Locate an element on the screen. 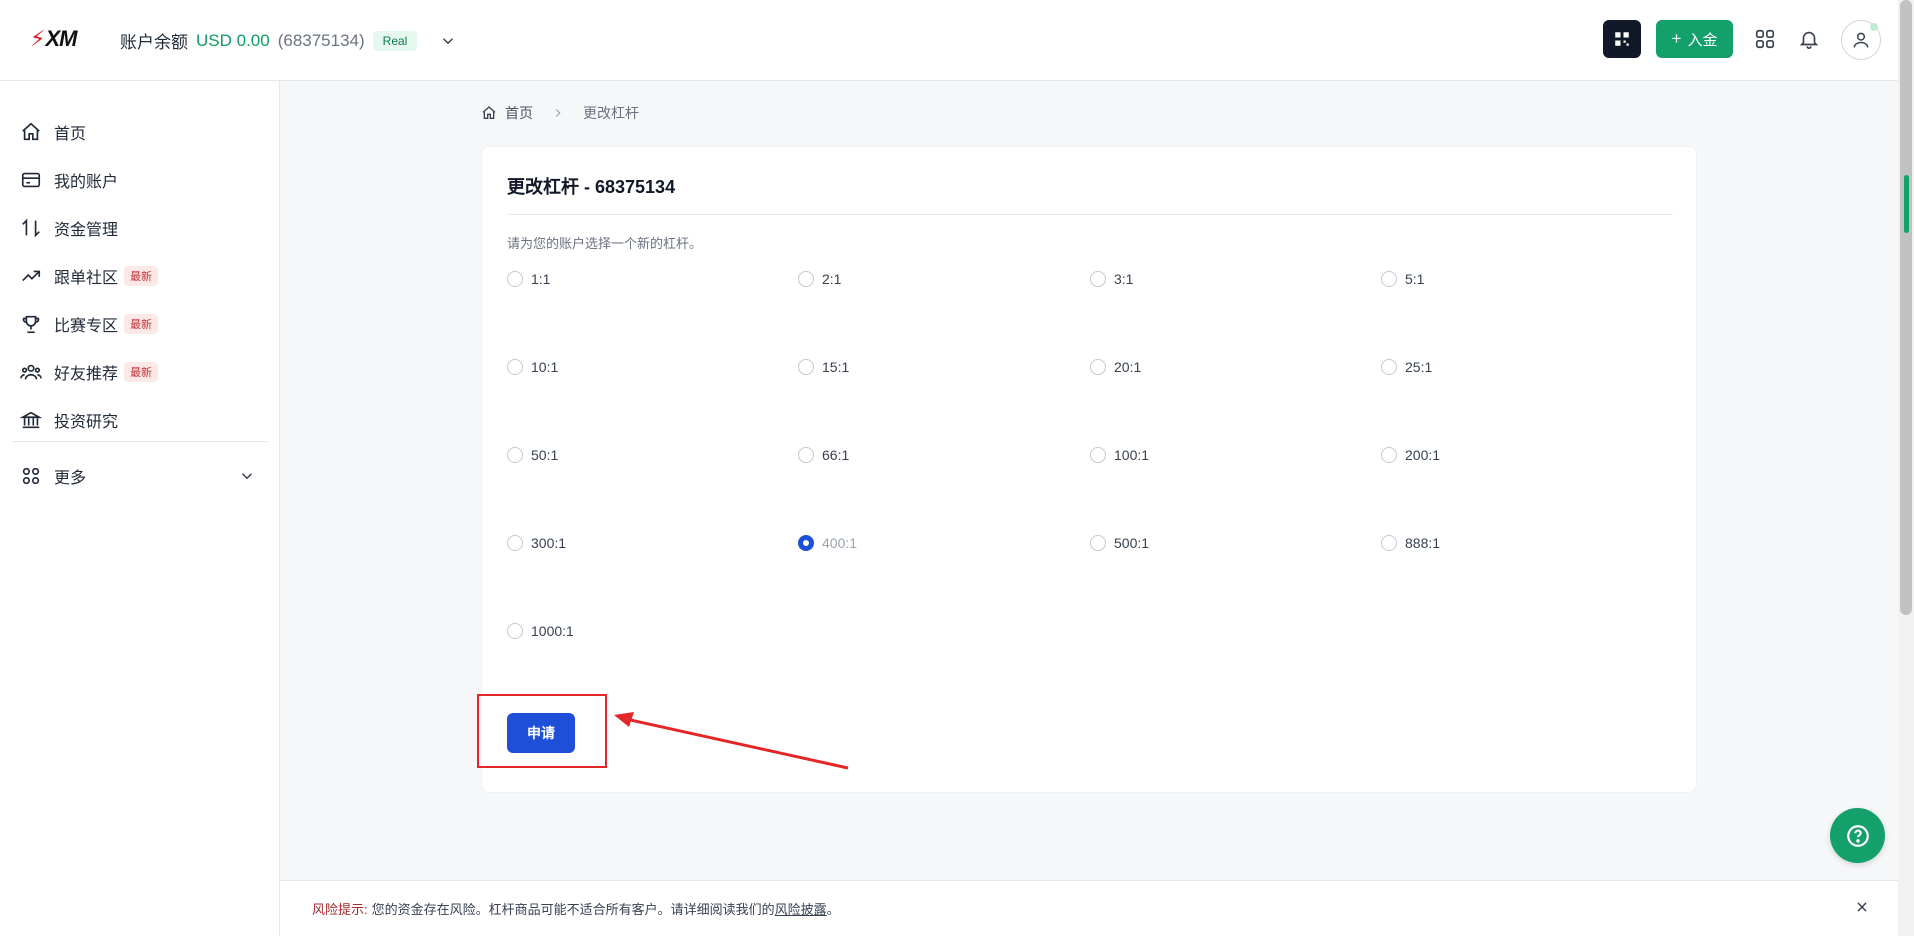  leverage-option-label: 400:1 is located at coordinates (840, 543).